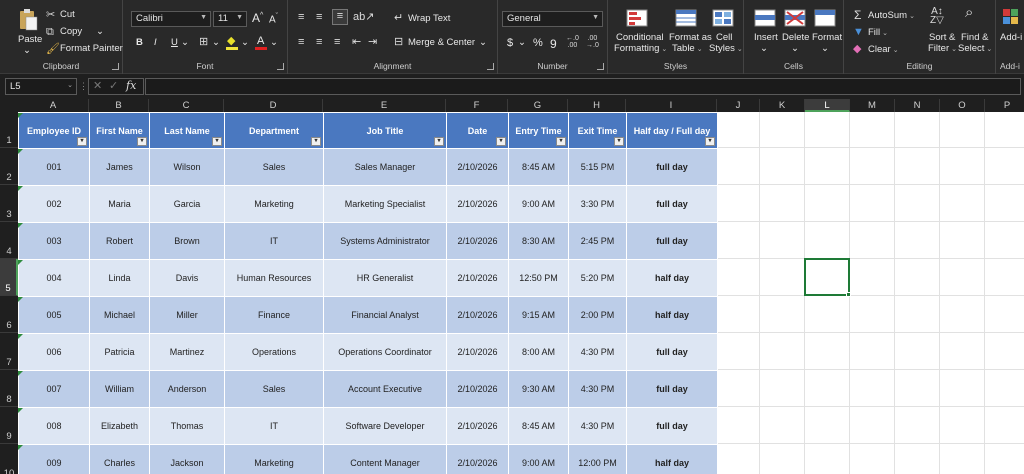 The height and width of the screenshot is (474, 1024). Describe the element at coordinates (187, 130) in the screenshot. I see `column-header-cell: Last Name ▾` at that location.